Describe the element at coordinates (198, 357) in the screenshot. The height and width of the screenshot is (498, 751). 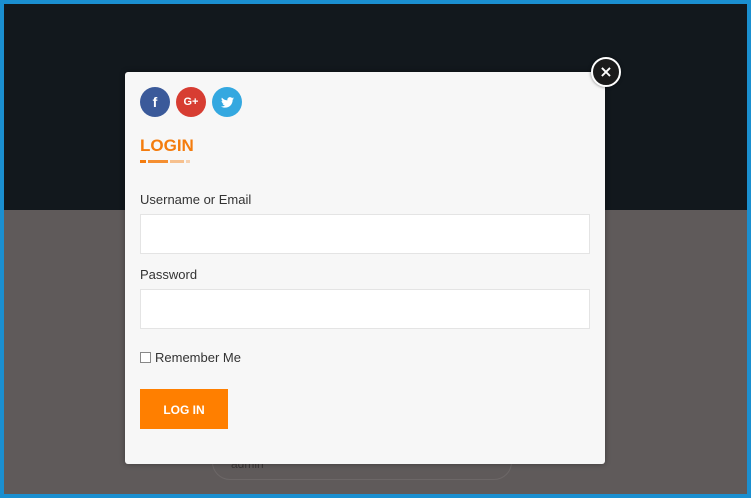
I see `remember-me-label: Remember Me` at that location.